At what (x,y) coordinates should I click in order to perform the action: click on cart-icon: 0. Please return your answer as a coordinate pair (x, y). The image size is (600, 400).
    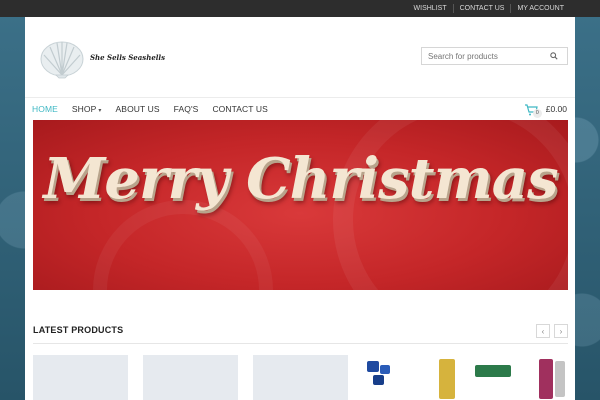
    Looking at the image, I should click on (533, 110).